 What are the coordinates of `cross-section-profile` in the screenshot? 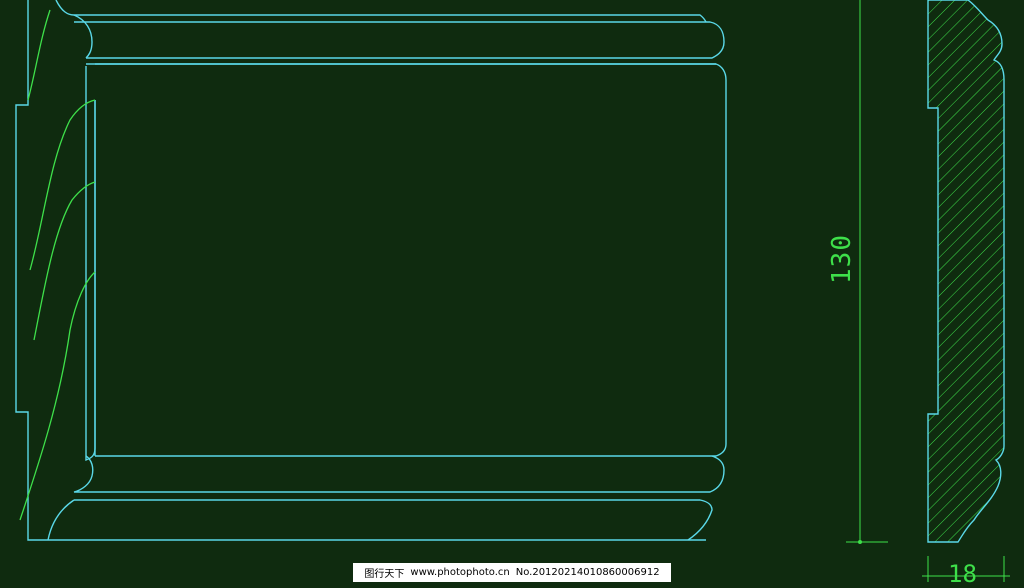 It's located at (966, 271).